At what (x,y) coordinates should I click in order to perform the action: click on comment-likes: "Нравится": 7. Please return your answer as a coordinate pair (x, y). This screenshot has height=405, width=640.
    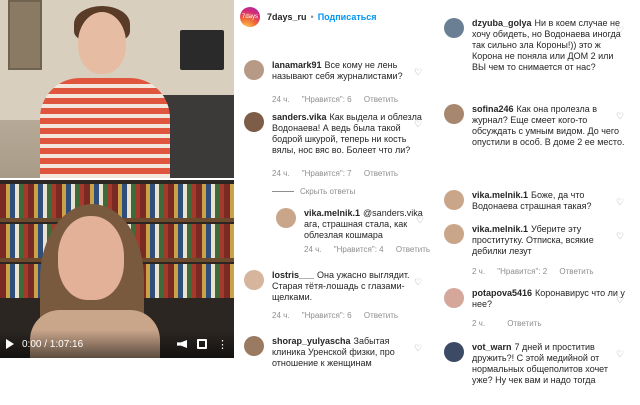
    Looking at the image, I should click on (327, 173).